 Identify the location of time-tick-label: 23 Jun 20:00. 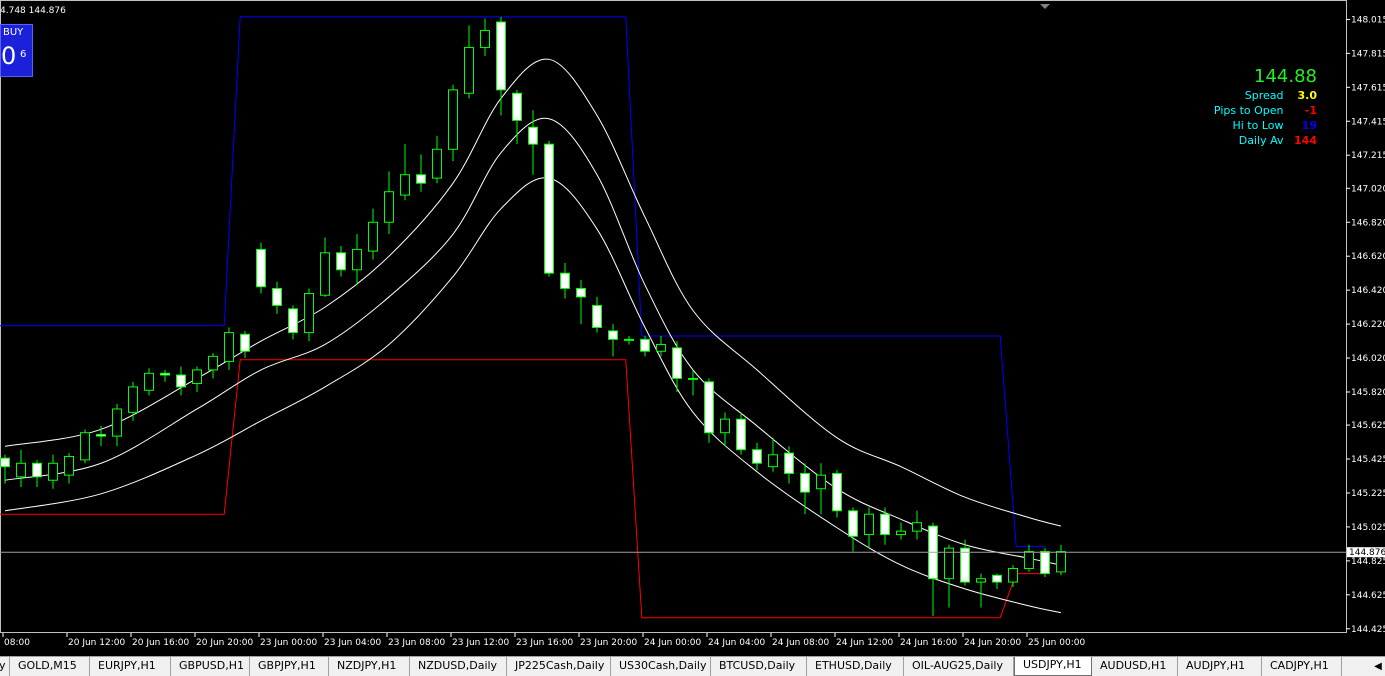
(608, 643).